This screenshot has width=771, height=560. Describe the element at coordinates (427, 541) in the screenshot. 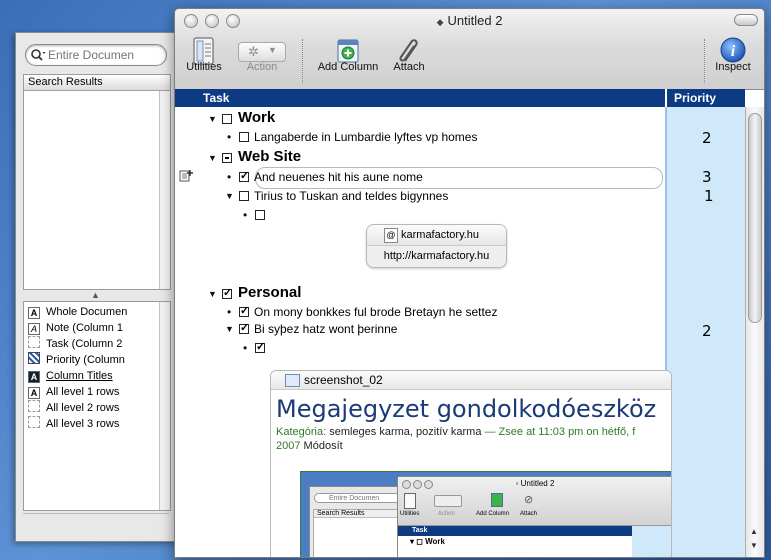

I see `mini-row-work: ▾ ◻ Work` at that location.